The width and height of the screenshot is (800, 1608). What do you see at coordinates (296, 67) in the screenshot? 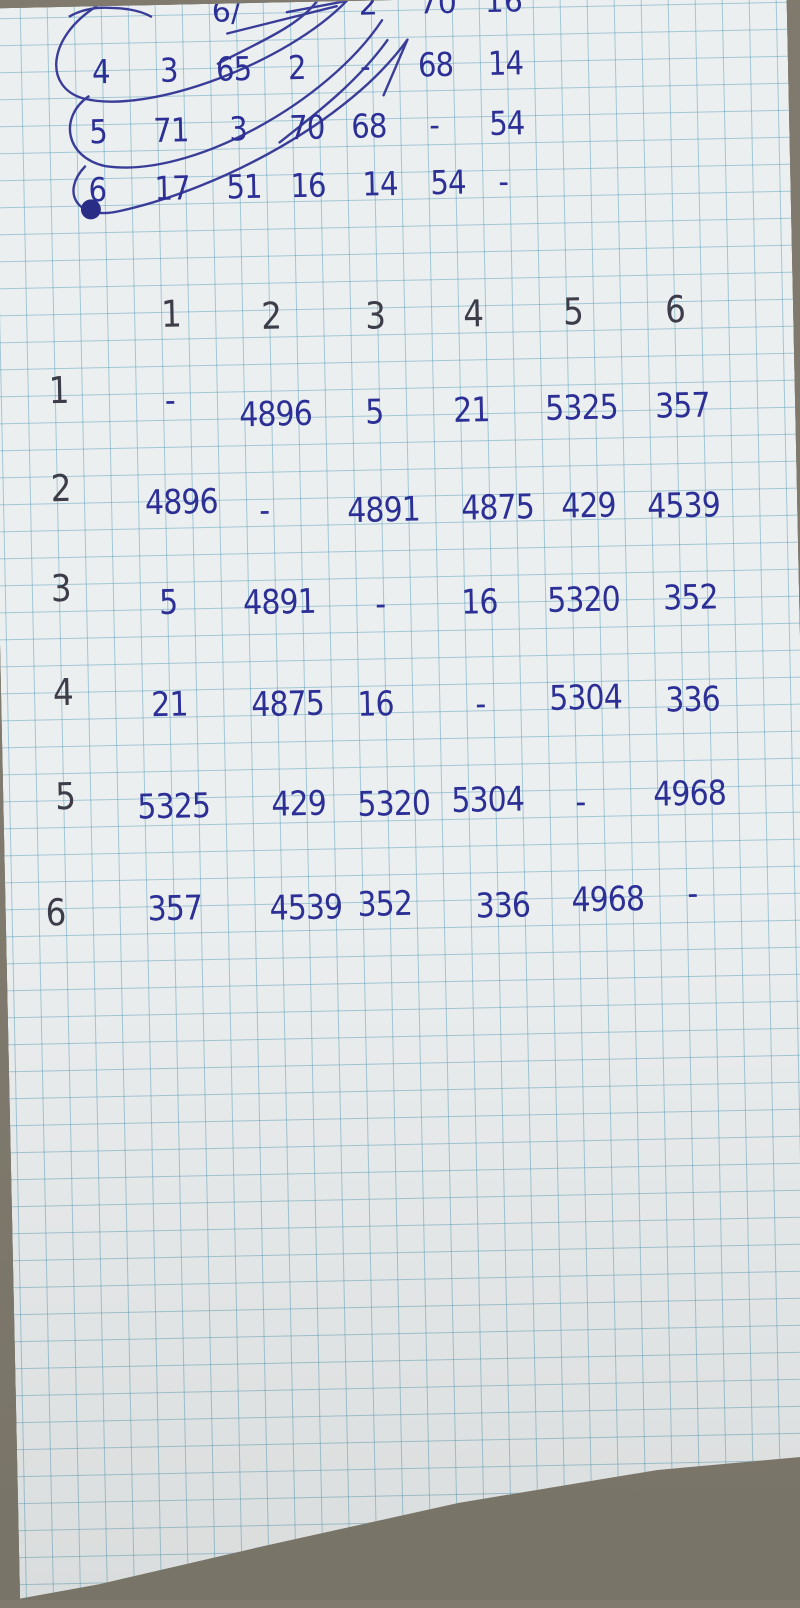
I see `cell: 2` at bounding box center [296, 67].